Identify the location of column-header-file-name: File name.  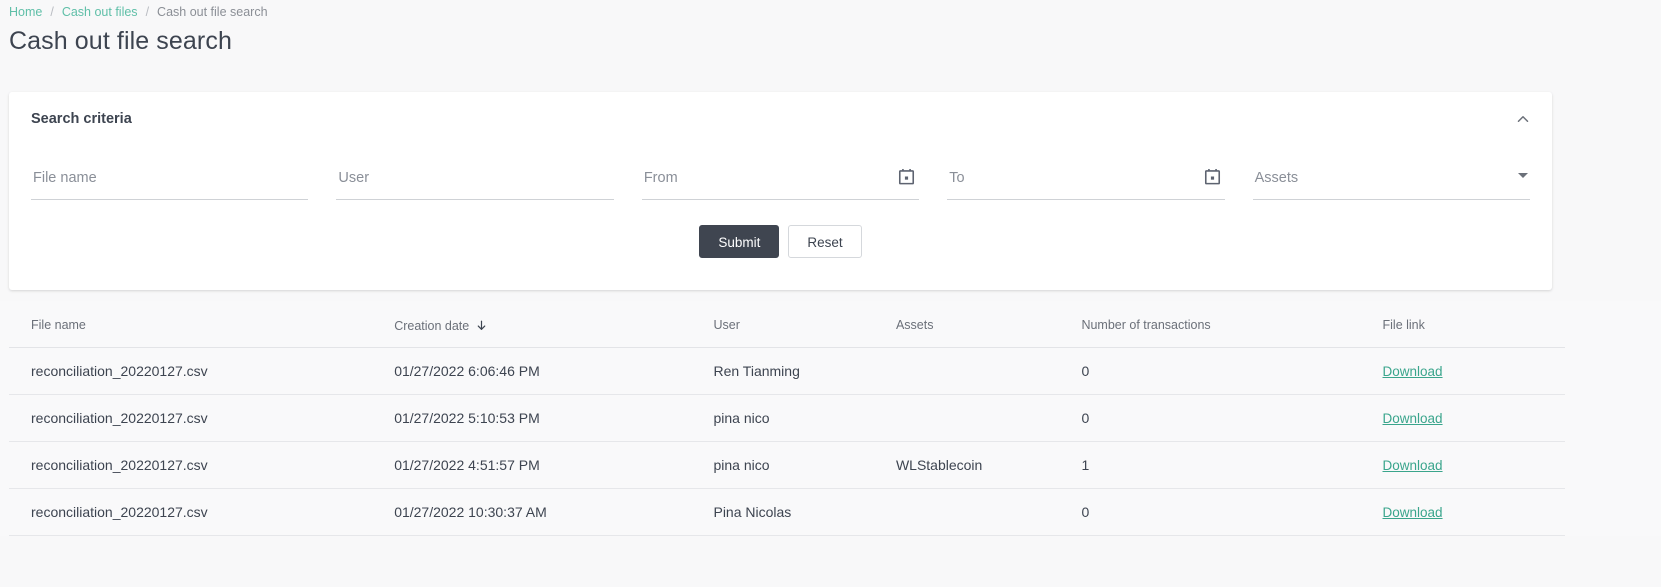
(202, 324).